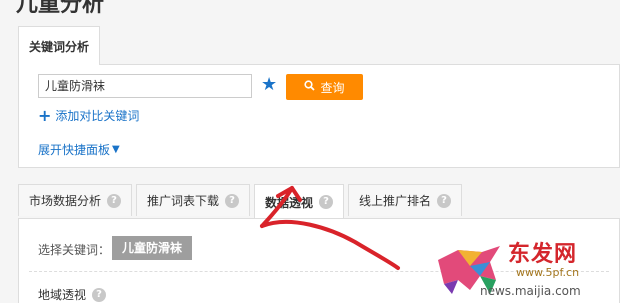 The height and width of the screenshot is (303, 620). Describe the element at coordinates (45, 115) in the screenshot. I see `plus-icon: +` at that location.